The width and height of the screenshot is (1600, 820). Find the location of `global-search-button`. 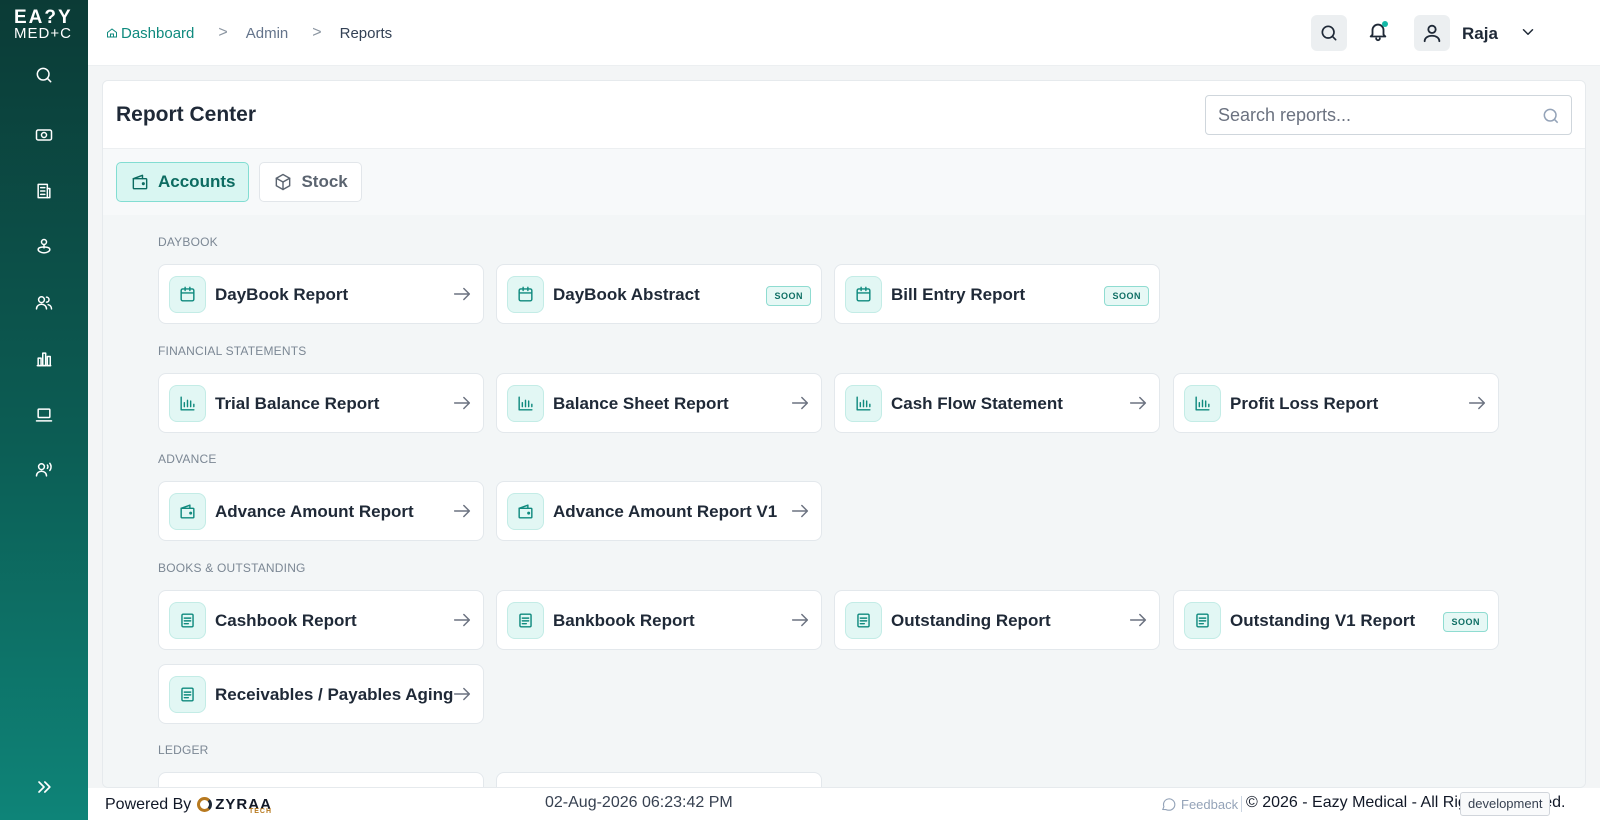

global-search-button is located at coordinates (1329, 33).